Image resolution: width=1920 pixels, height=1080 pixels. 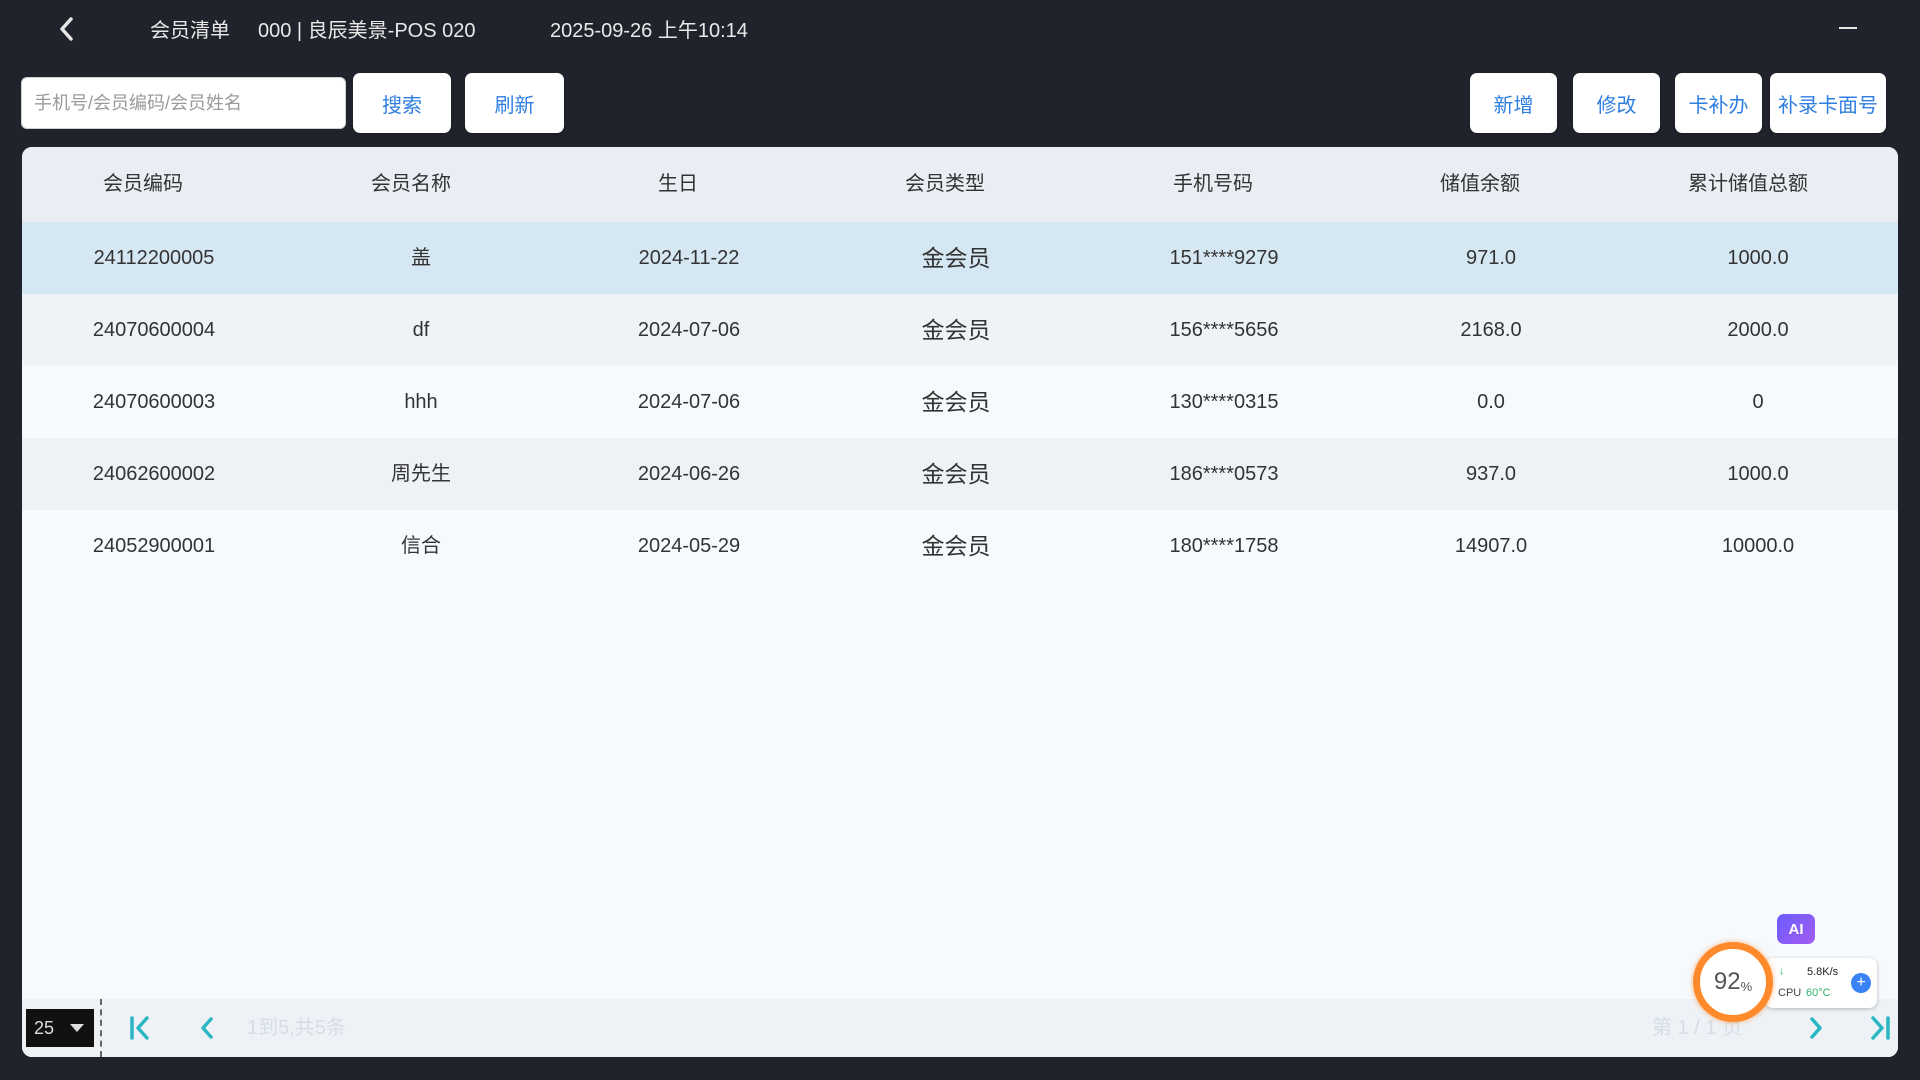 What do you see at coordinates (421, 402) in the screenshot?
I see `cell-member-name: hhh` at bounding box center [421, 402].